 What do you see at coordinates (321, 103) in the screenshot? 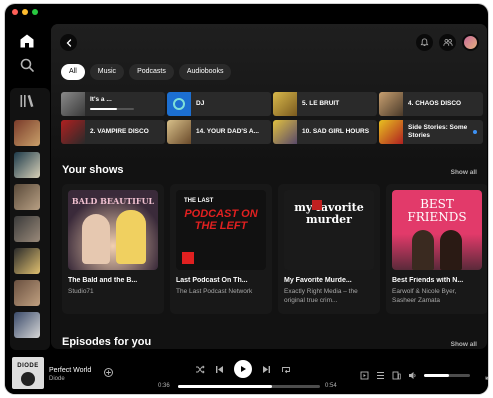
I see `shortcut-label: 5. LE BRUIT` at bounding box center [321, 103].